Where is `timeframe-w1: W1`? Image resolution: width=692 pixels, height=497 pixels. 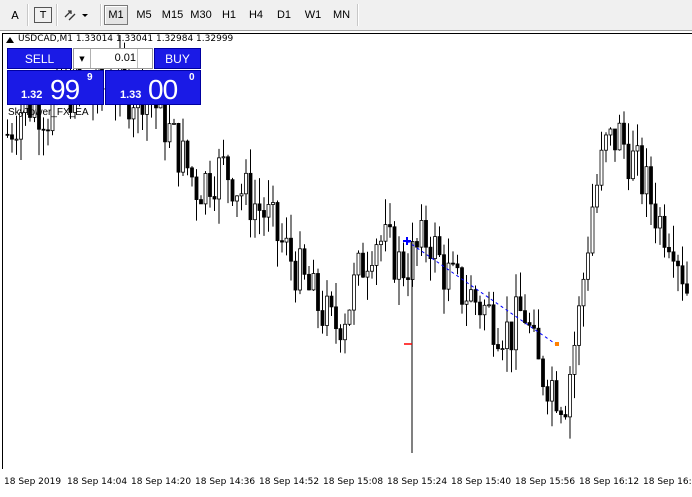 timeframe-w1: W1 is located at coordinates (313, 15).